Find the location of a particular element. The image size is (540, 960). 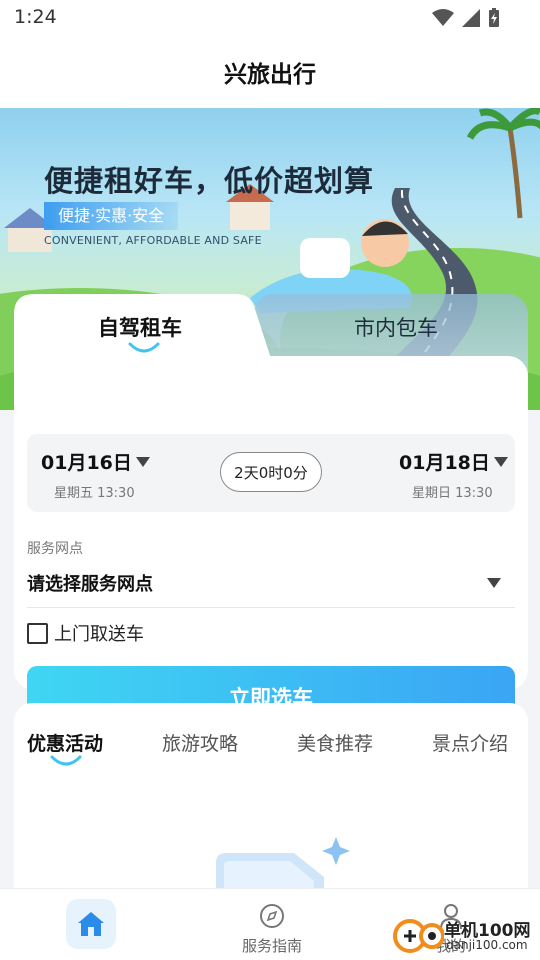

home-icon is located at coordinates (91, 924).